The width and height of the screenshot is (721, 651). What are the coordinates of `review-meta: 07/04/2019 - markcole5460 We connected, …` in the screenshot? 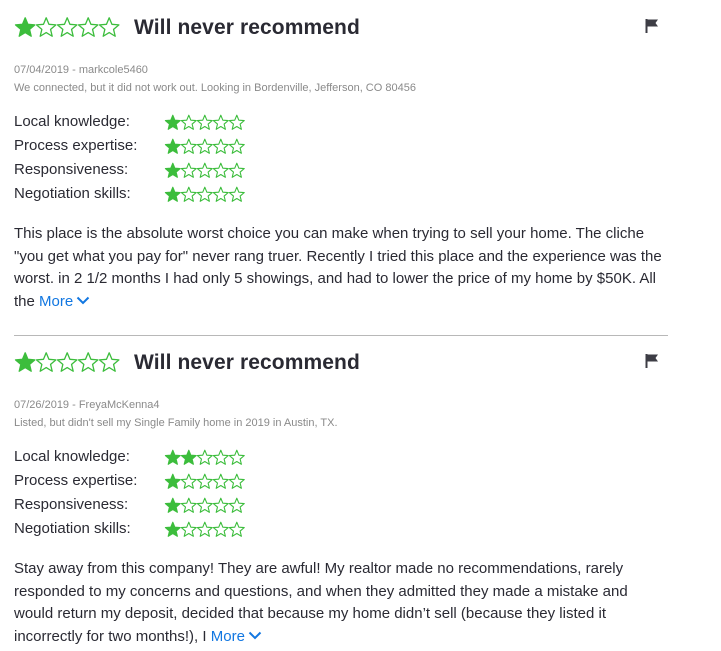 It's located at (341, 79).